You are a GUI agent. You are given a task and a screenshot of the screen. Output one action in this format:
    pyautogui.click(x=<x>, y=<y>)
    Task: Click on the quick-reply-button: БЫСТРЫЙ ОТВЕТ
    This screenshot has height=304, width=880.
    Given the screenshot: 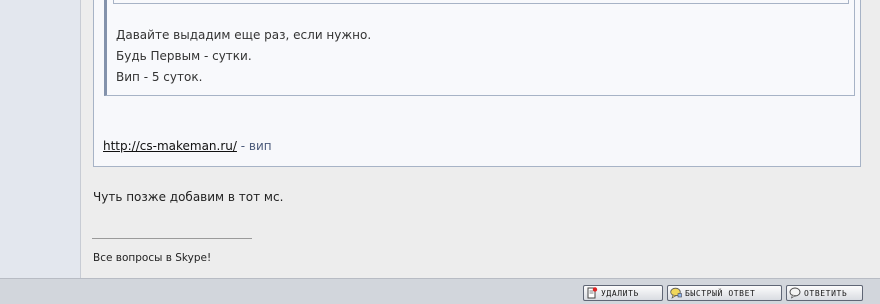 What is the action you would take?
    pyautogui.click(x=724, y=293)
    